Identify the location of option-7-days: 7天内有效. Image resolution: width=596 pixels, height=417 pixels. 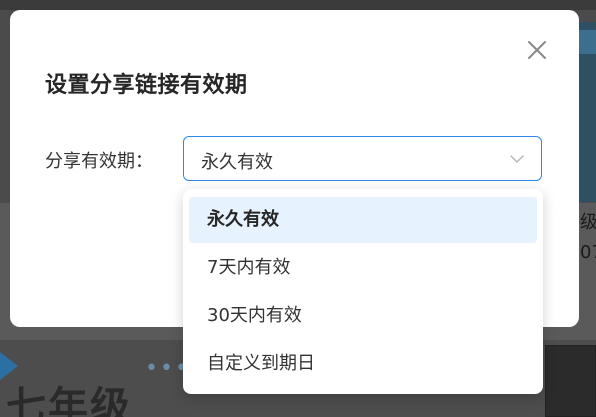
(363, 268).